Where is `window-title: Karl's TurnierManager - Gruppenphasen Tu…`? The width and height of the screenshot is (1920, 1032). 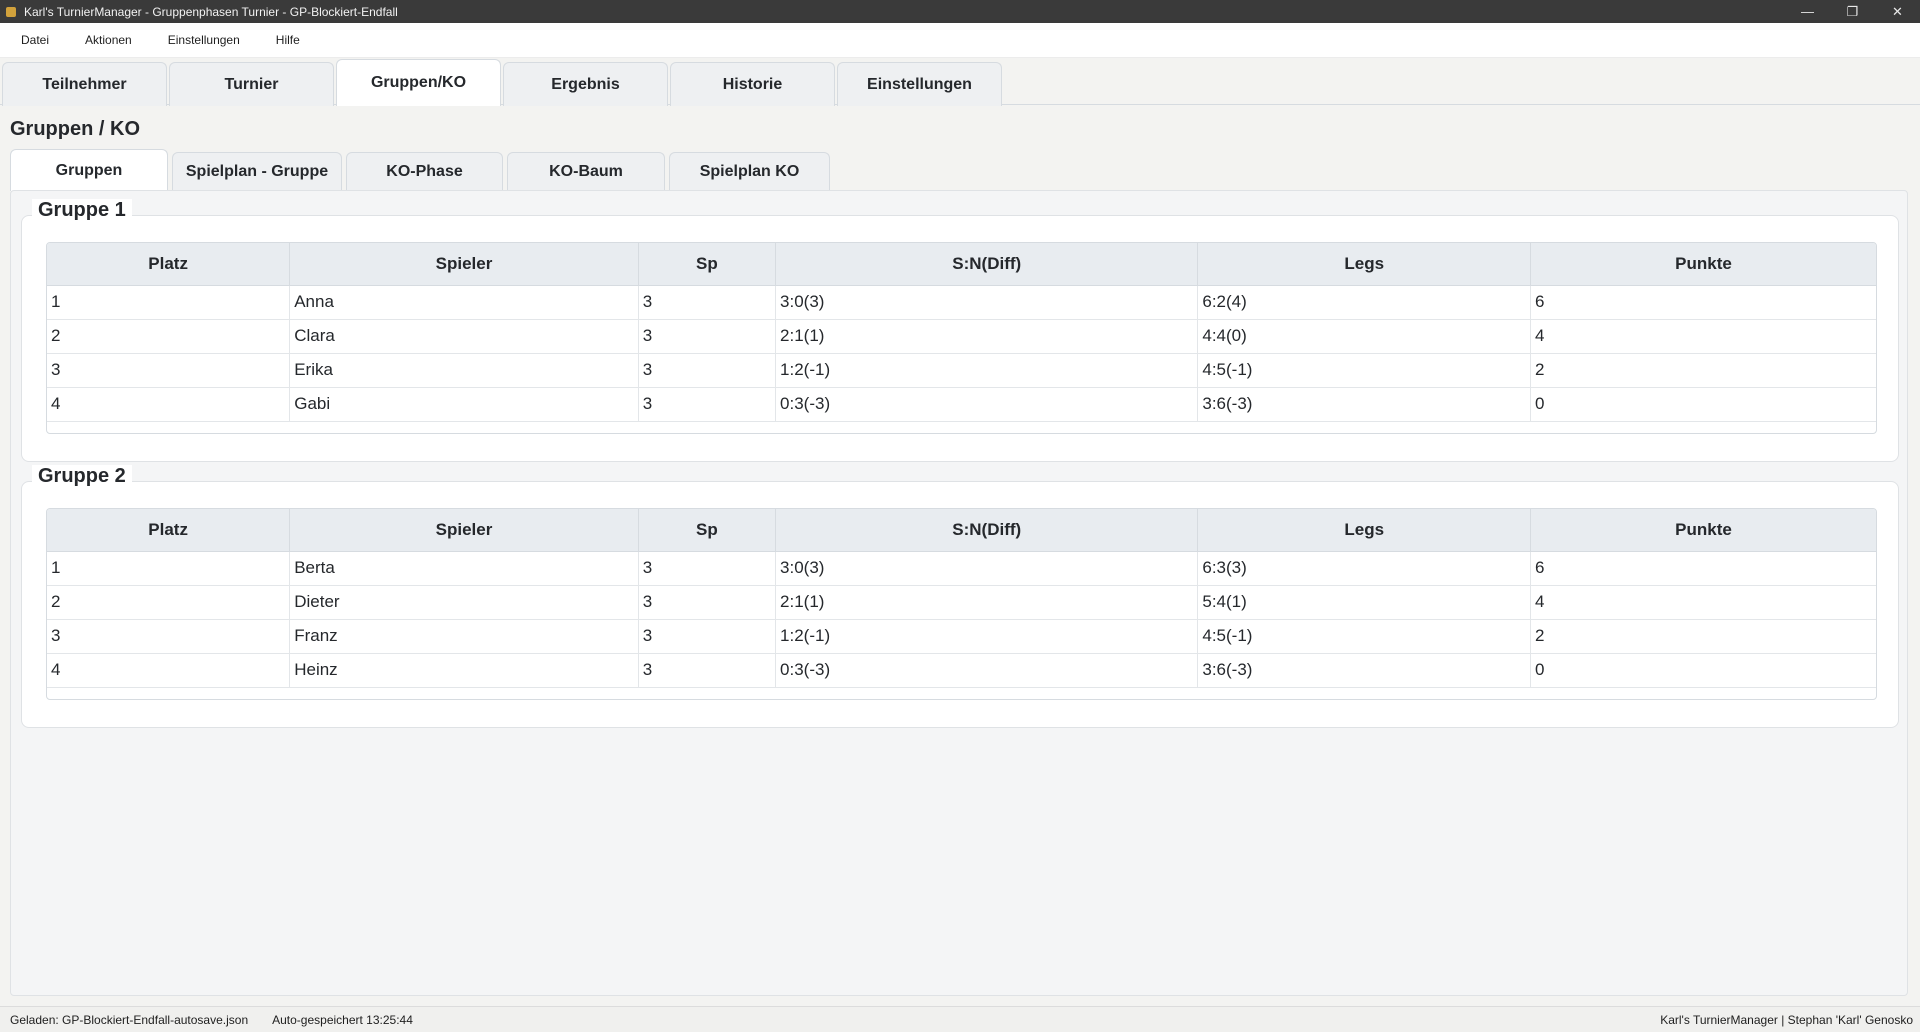
window-title: Karl's TurnierManager - Gruppenphasen Tu… is located at coordinates (211, 11).